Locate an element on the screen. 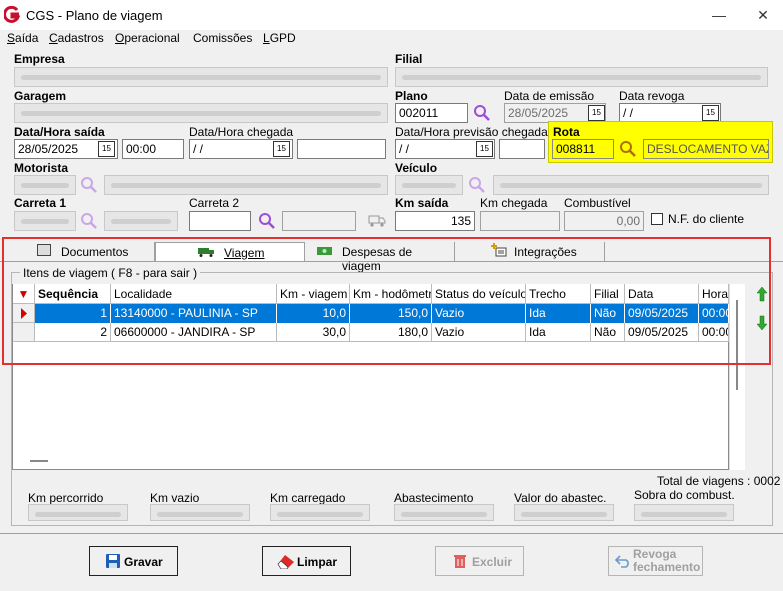 The image size is (783, 591). data-hora-previsao-label: Data/Hora previsão chegada is located at coordinates (471, 132).